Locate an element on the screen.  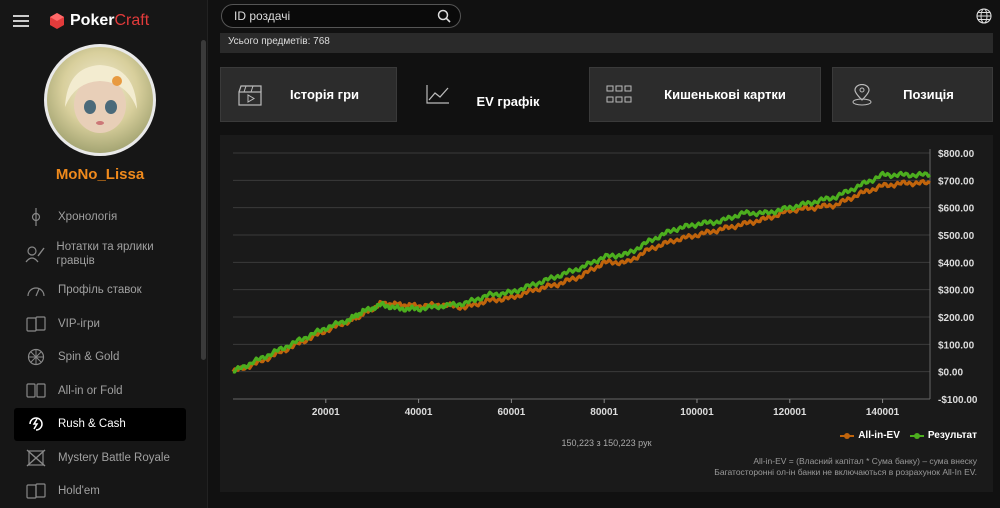
y-tick-label: $0.00 is located at coordinates (950, 373).